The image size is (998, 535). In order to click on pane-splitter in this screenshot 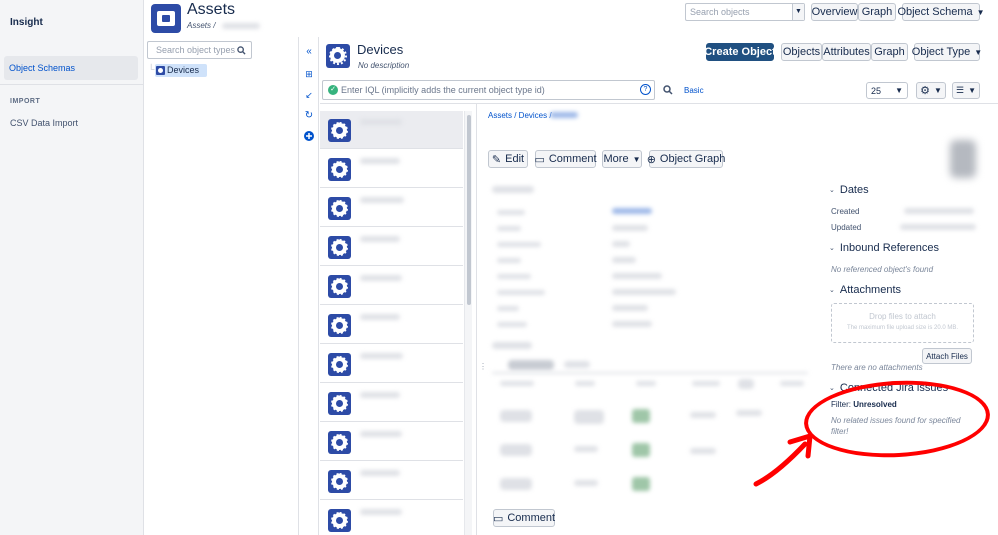, I will do `click(476, 319)`.